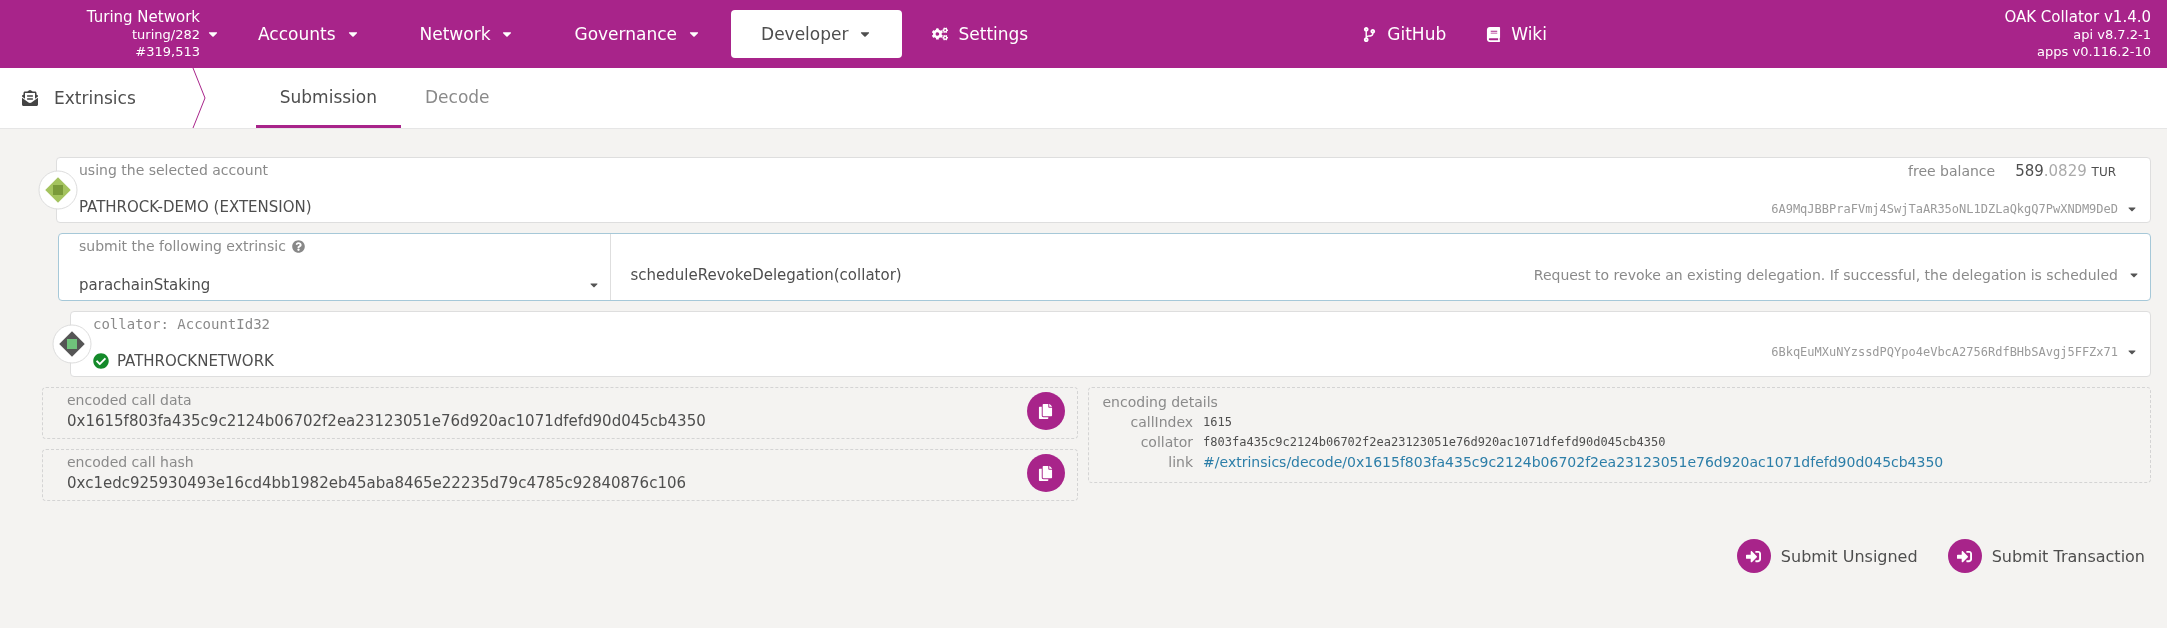 Image resolution: width=2167 pixels, height=628 pixels. I want to click on balance-value: 589.0829 TUR, so click(2065, 171).